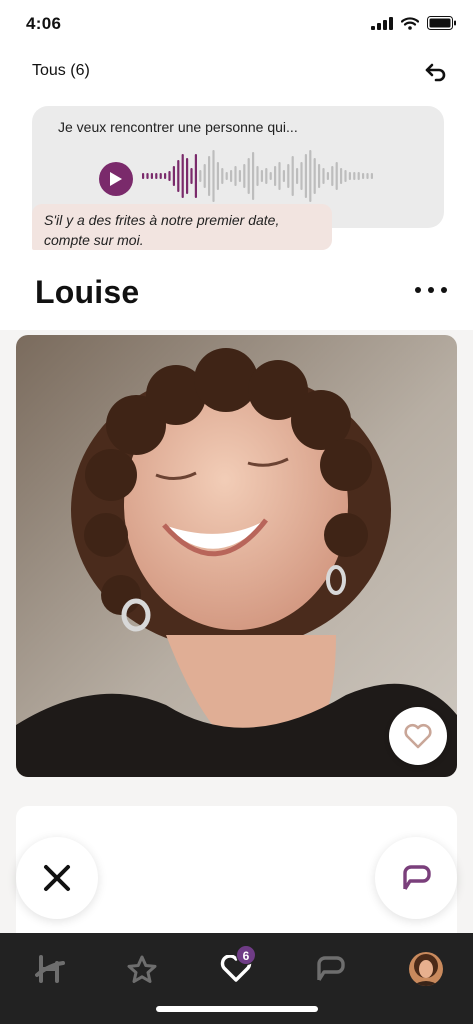  I want to click on tab-standouts, so click(142, 969).